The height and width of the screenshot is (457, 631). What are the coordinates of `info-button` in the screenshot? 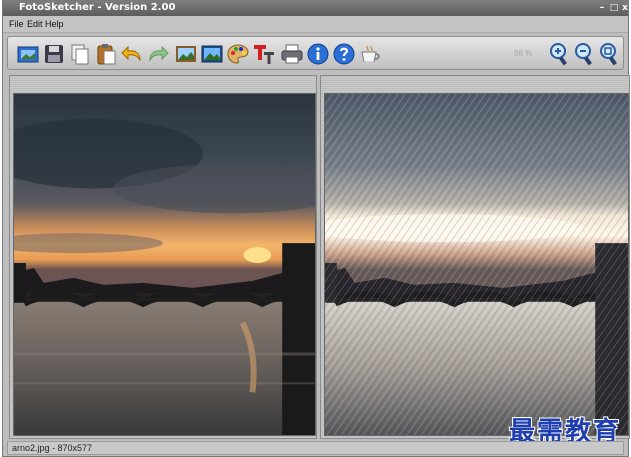 It's located at (318, 54).